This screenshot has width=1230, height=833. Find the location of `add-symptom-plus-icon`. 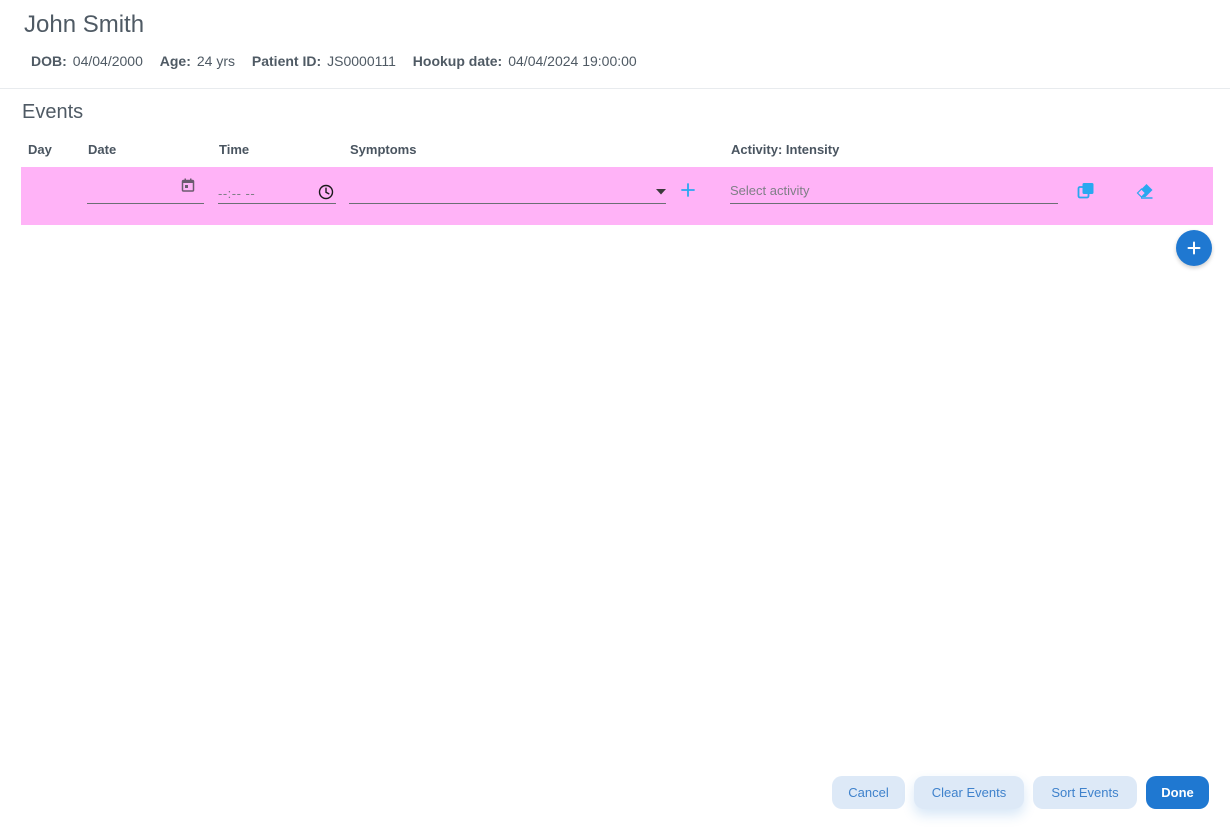

add-symptom-plus-icon is located at coordinates (688, 190).